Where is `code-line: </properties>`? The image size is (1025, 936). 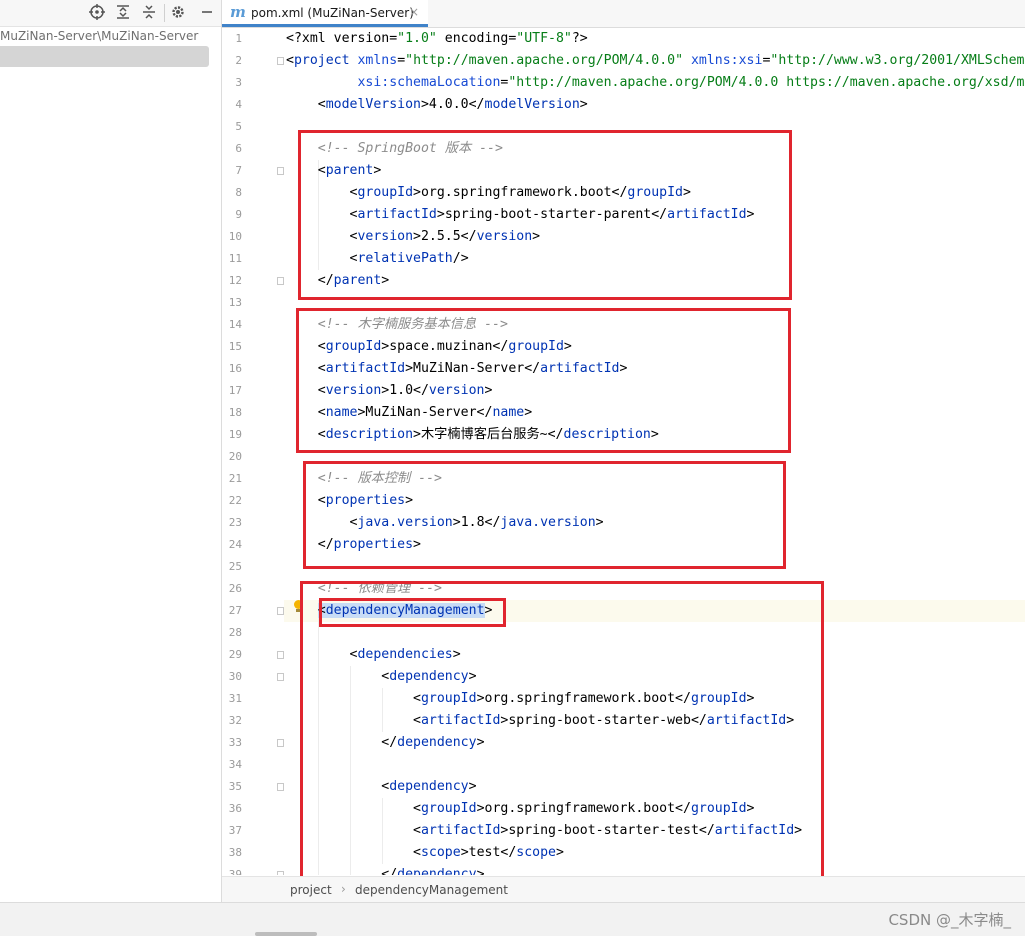 code-line: </properties> is located at coordinates (353, 545).